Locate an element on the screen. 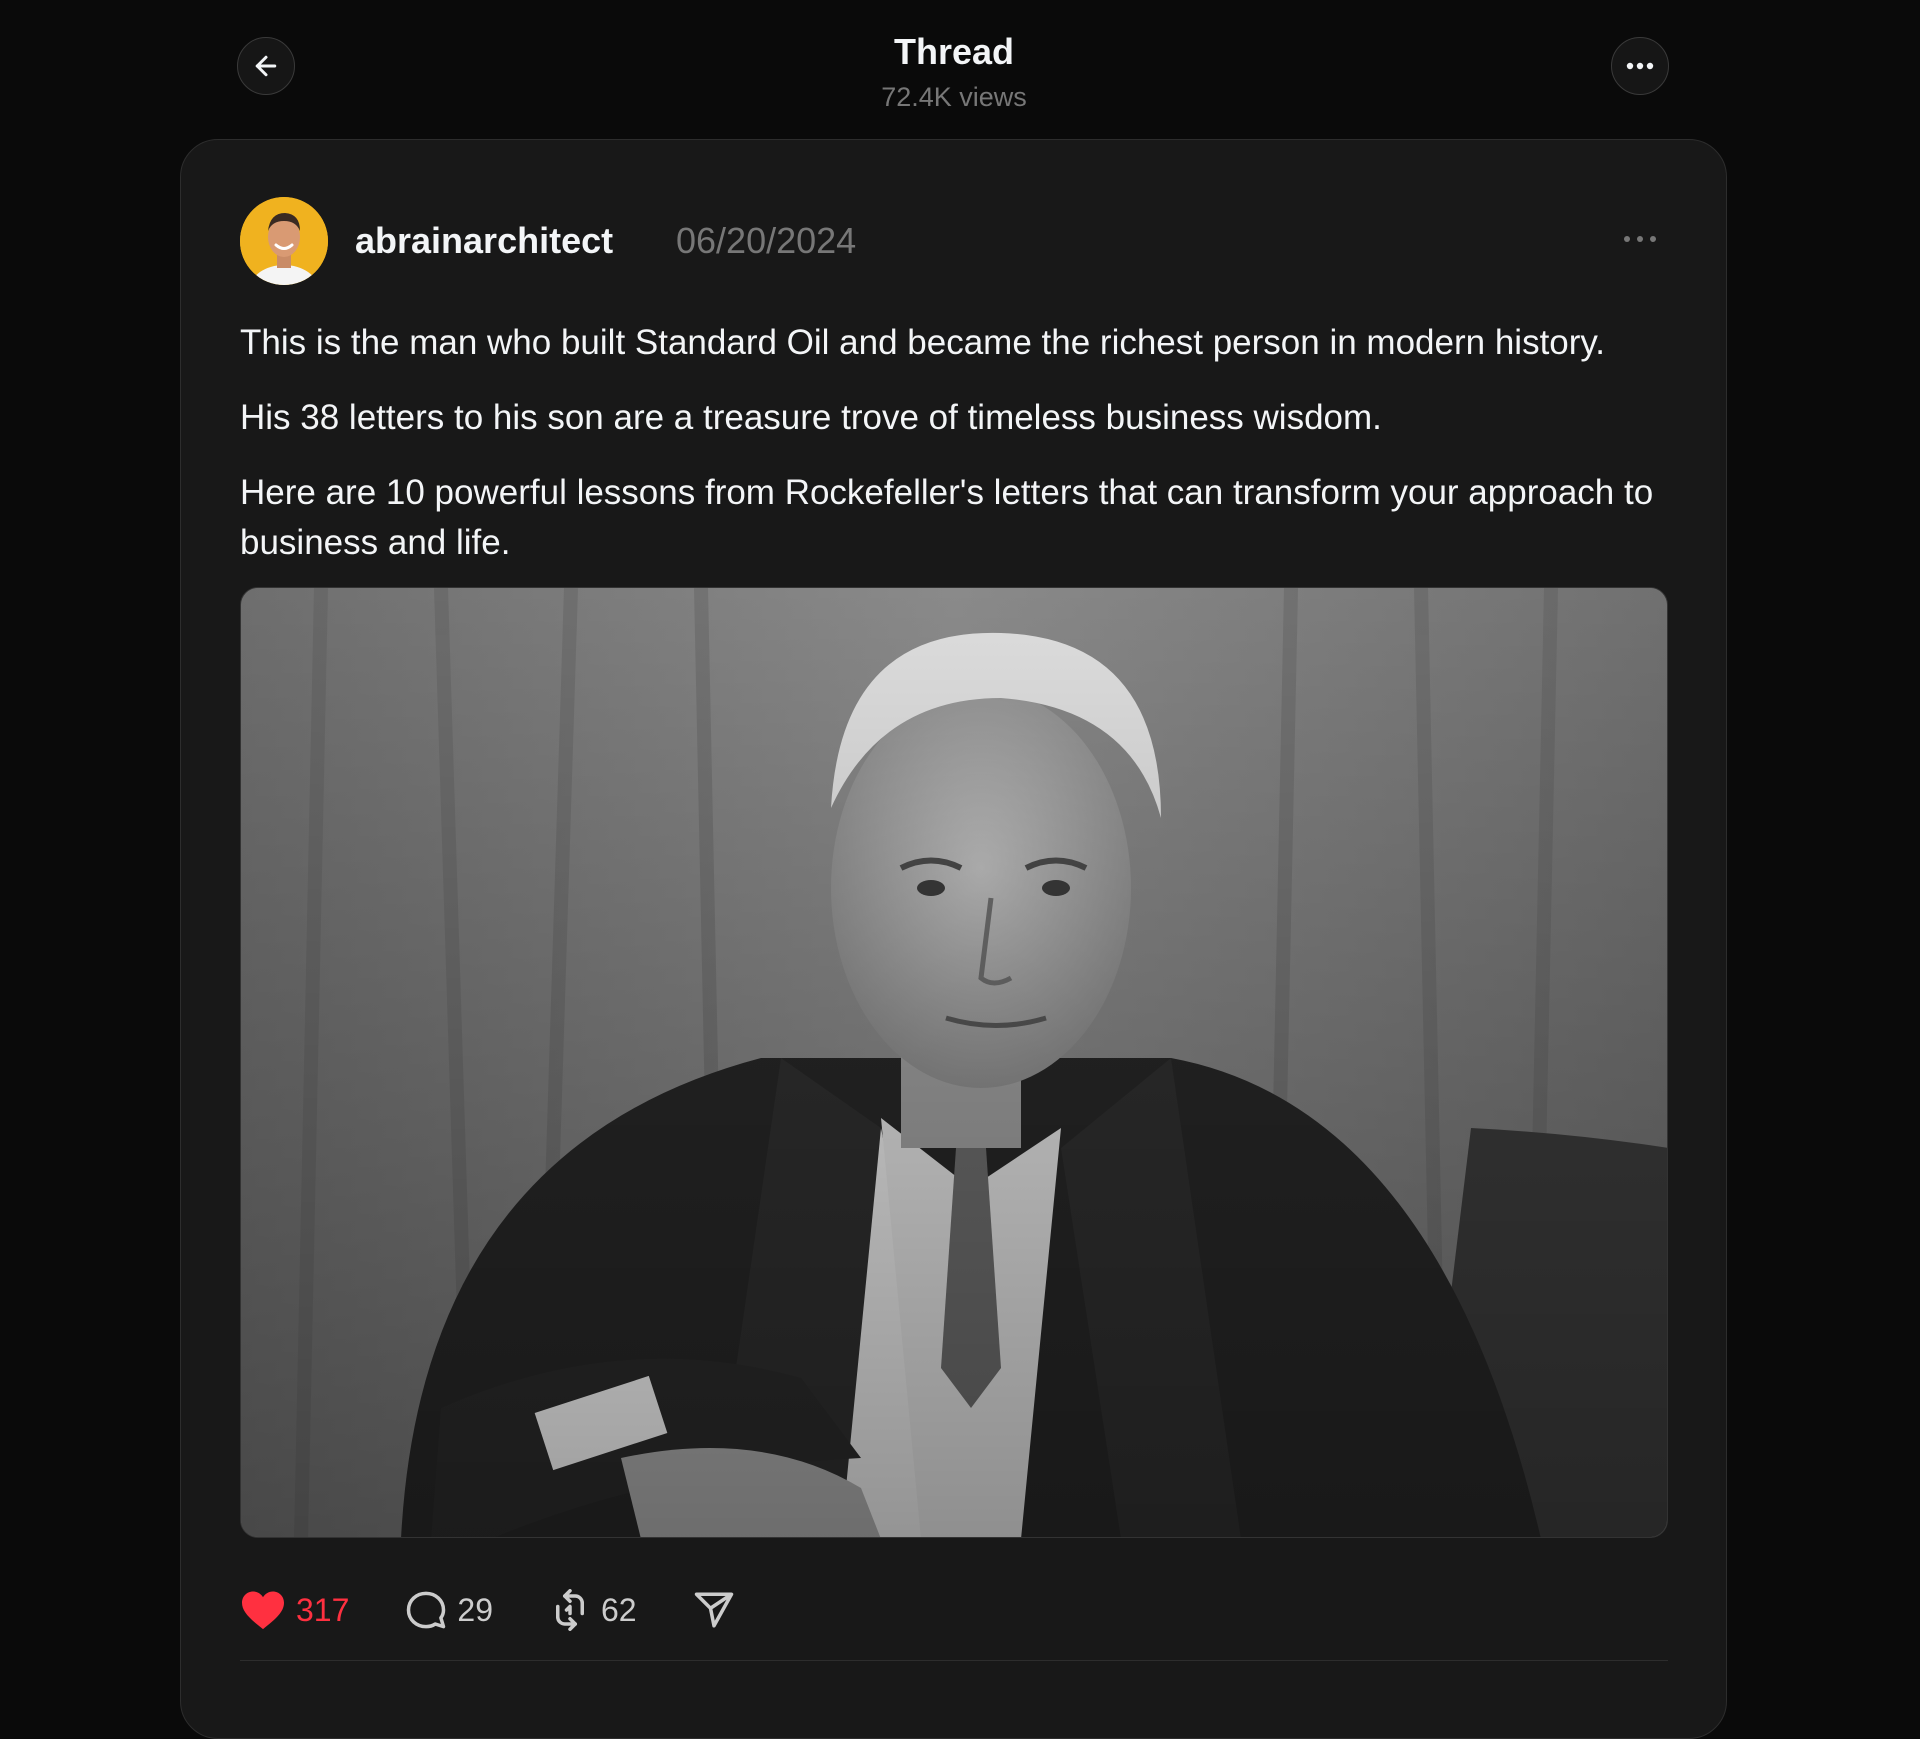  repost-count: 62 is located at coordinates (618, 1609).